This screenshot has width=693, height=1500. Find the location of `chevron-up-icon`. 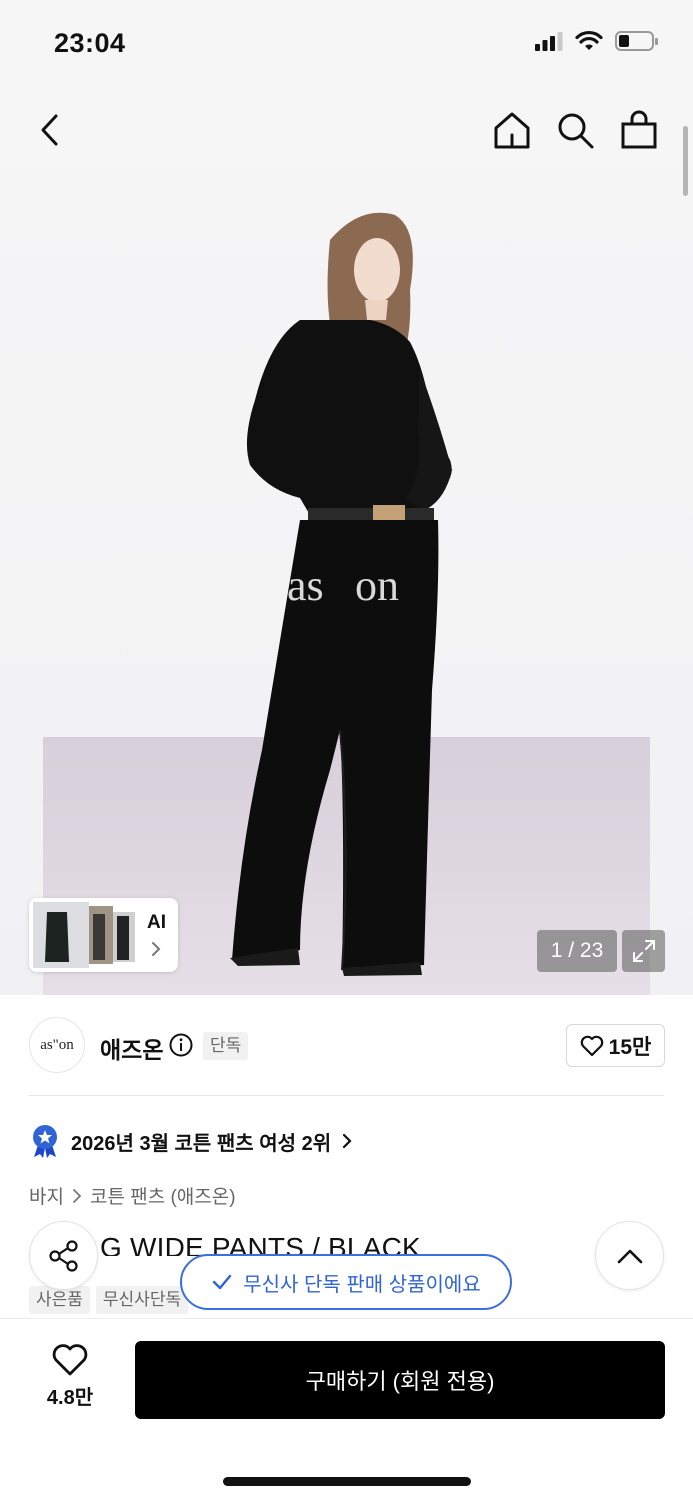

chevron-up-icon is located at coordinates (629, 1256).